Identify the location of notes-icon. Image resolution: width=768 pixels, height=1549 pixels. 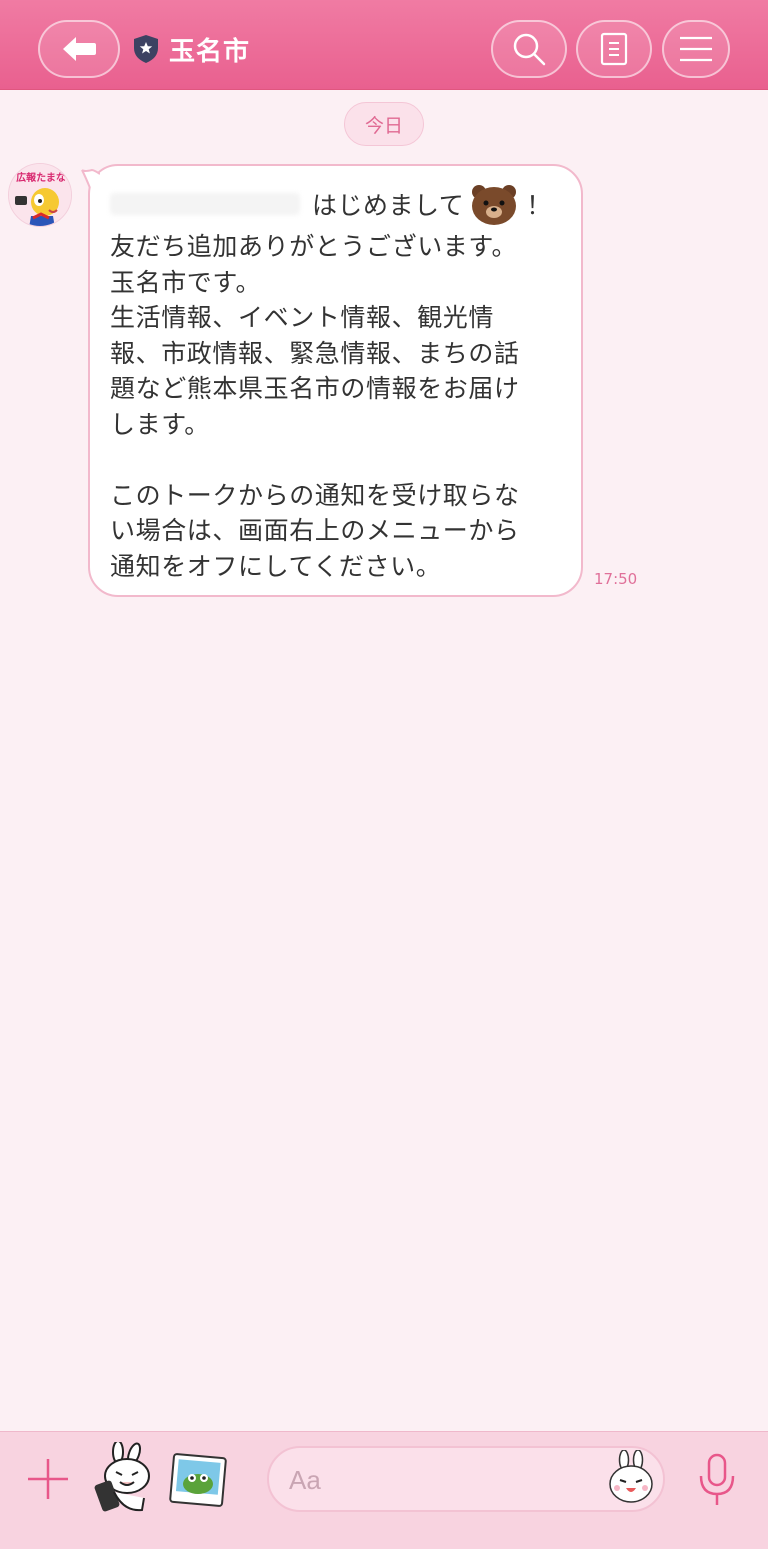
(614, 49).